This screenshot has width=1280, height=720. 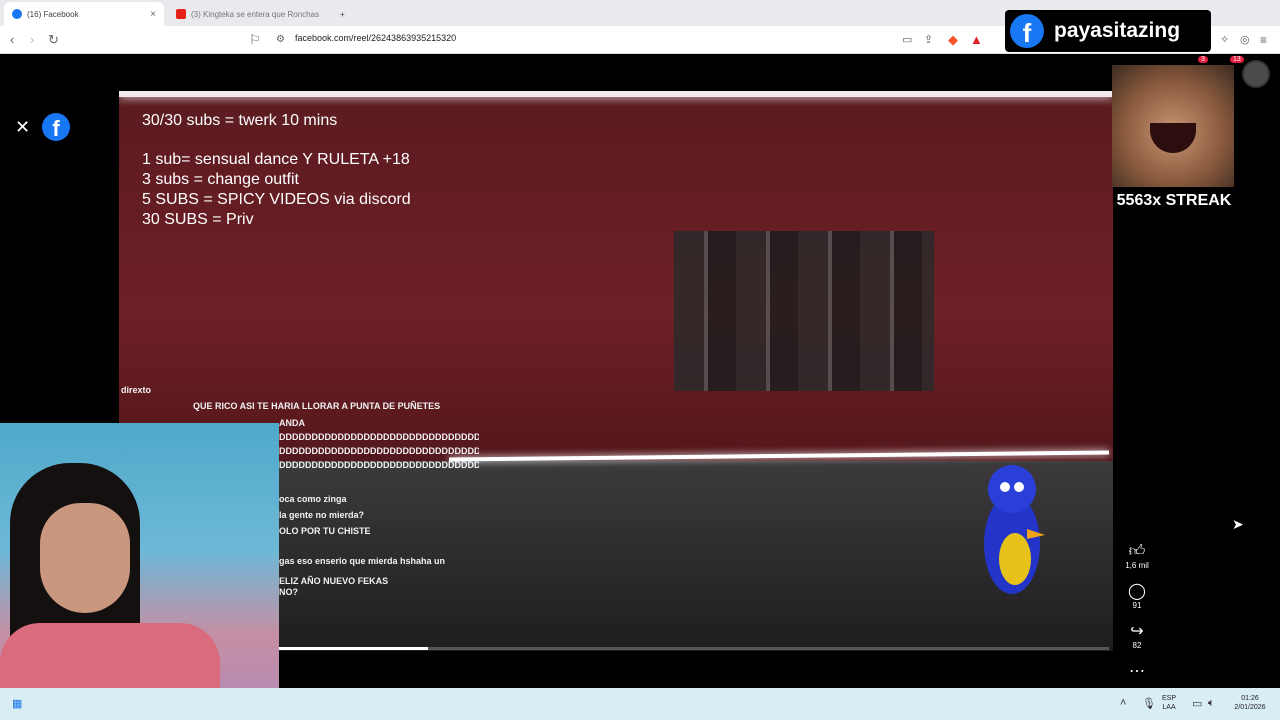 What do you see at coordinates (181, 14) in the screenshot?
I see `youtube-favicon-icon` at bounding box center [181, 14].